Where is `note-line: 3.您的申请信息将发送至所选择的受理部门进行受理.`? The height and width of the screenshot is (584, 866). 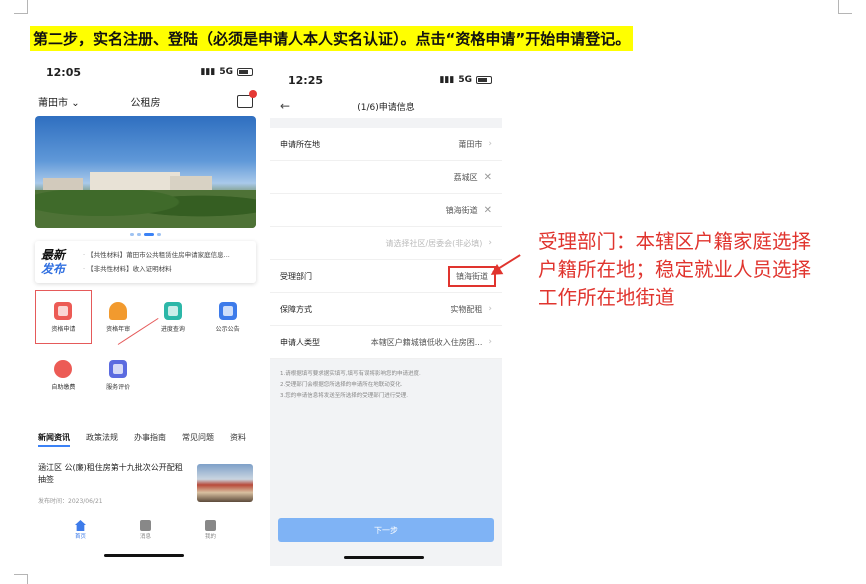 note-line: 3.您的申请信息将发送至所选择的受理部门进行受理. is located at coordinates (344, 396).